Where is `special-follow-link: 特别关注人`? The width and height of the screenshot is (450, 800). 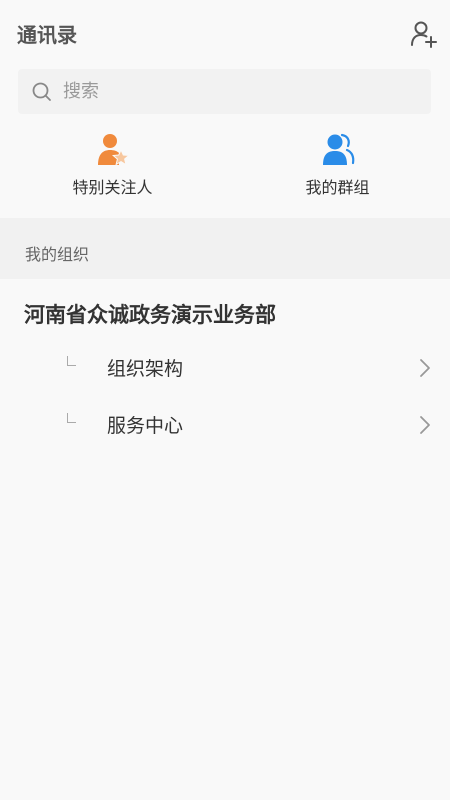
special-follow-link: 特别关注人 is located at coordinates (112, 168).